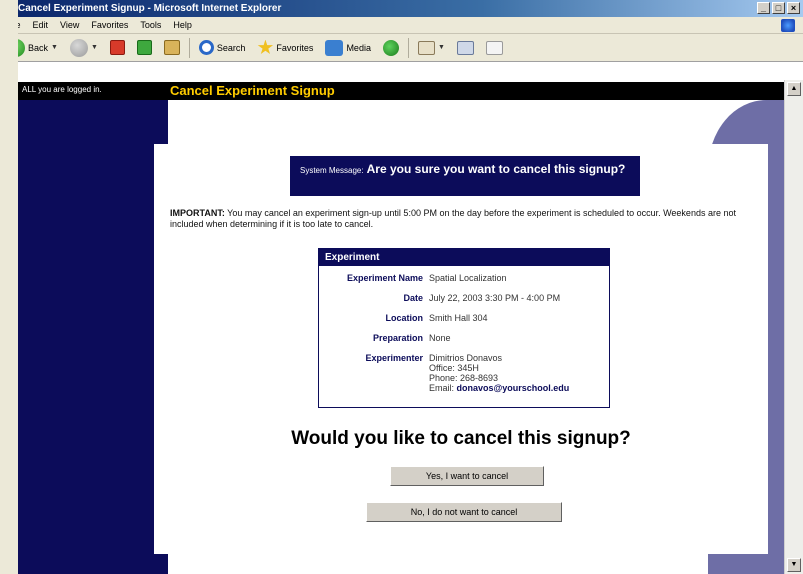 This screenshot has height=574, width=803. What do you see at coordinates (794, 565) in the screenshot?
I see `scroll-down-icon: ▼` at bounding box center [794, 565].